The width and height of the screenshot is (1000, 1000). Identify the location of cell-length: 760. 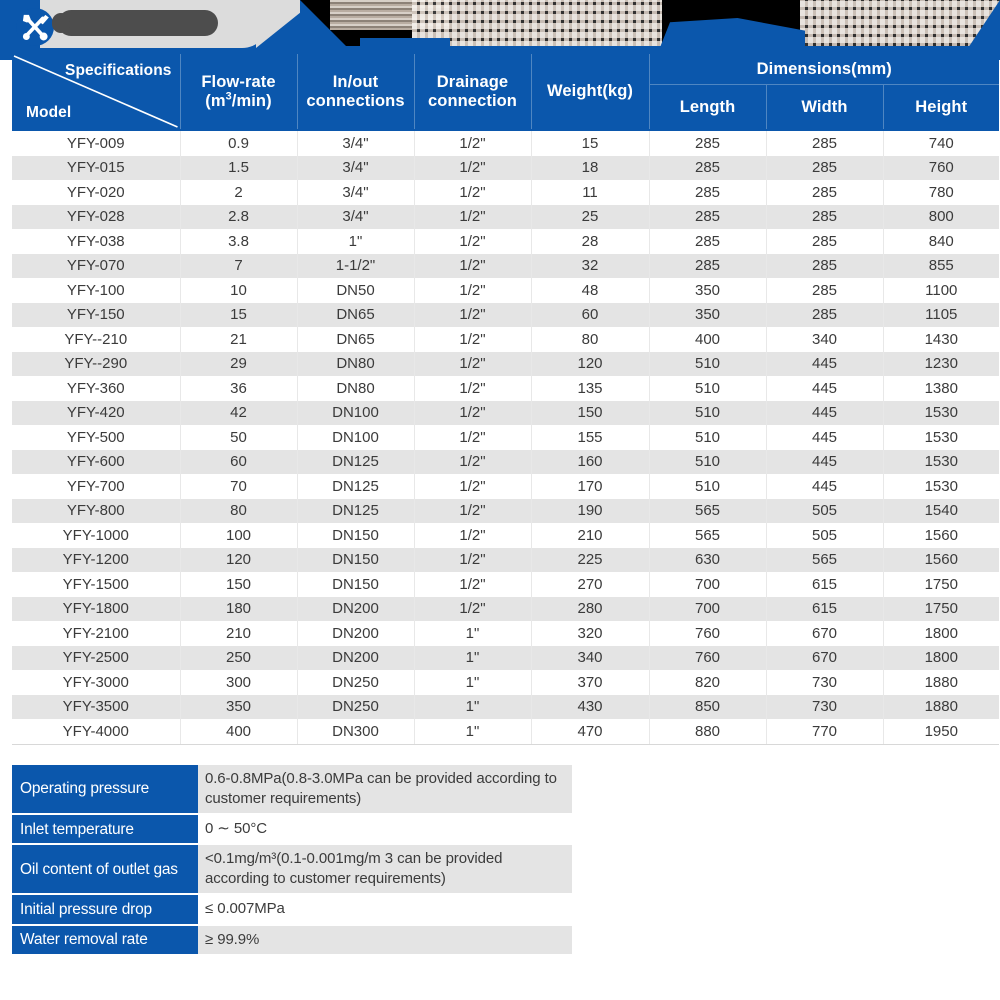
(708, 657).